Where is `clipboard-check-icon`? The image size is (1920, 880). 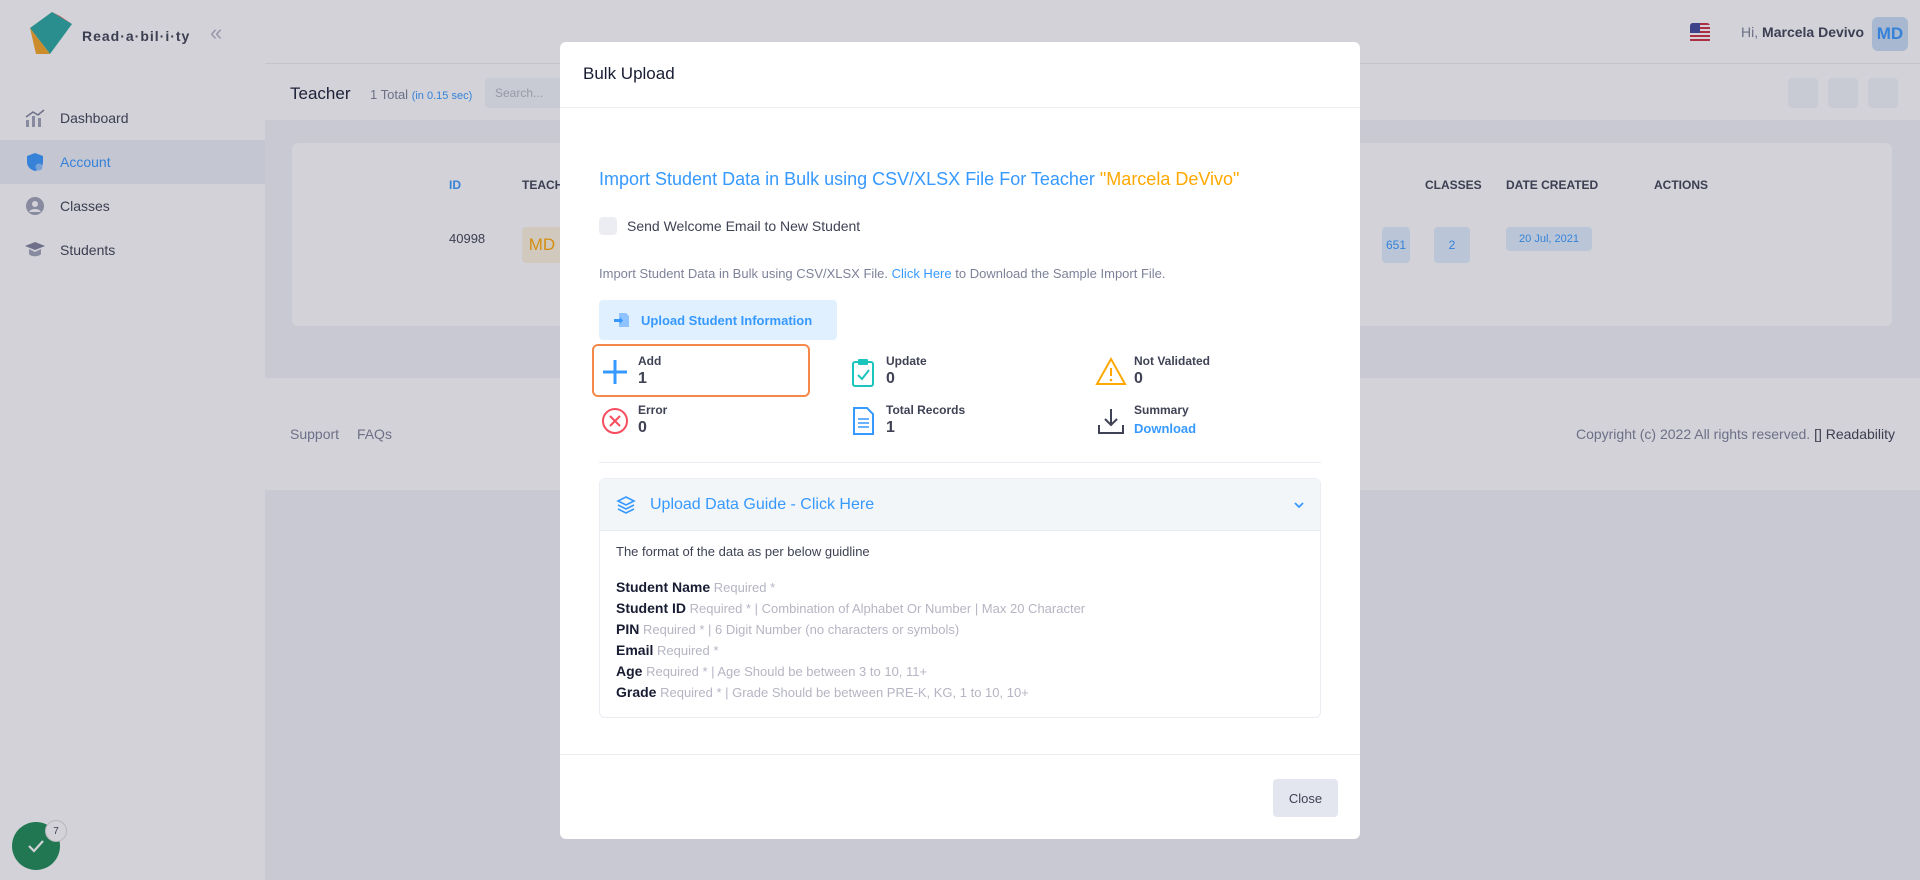 clipboard-check-icon is located at coordinates (863, 373).